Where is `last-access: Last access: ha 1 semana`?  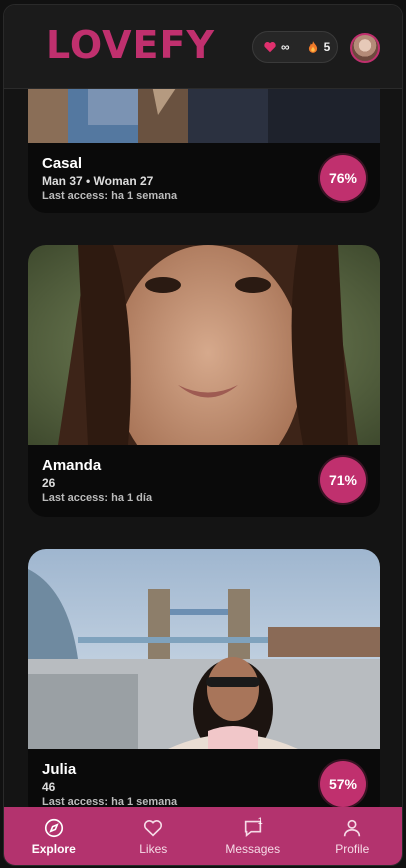 last-access: Last access: ha 1 semana is located at coordinates (110, 196).